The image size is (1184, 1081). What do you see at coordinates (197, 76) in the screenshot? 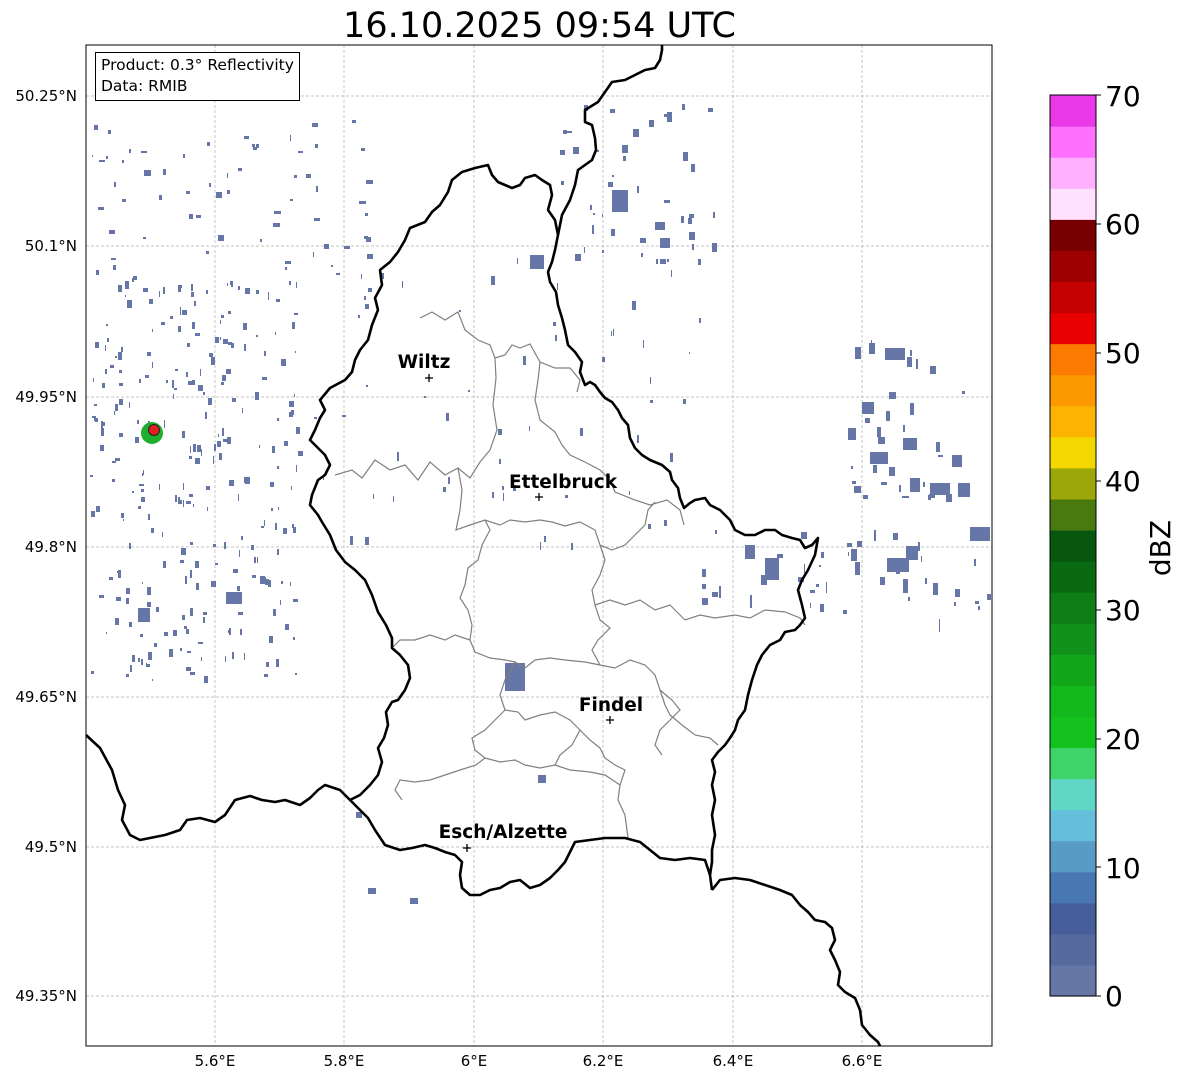
I see `info-box: Product: 0.3° Reflectivity Data: RMIB` at bounding box center [197, 76].